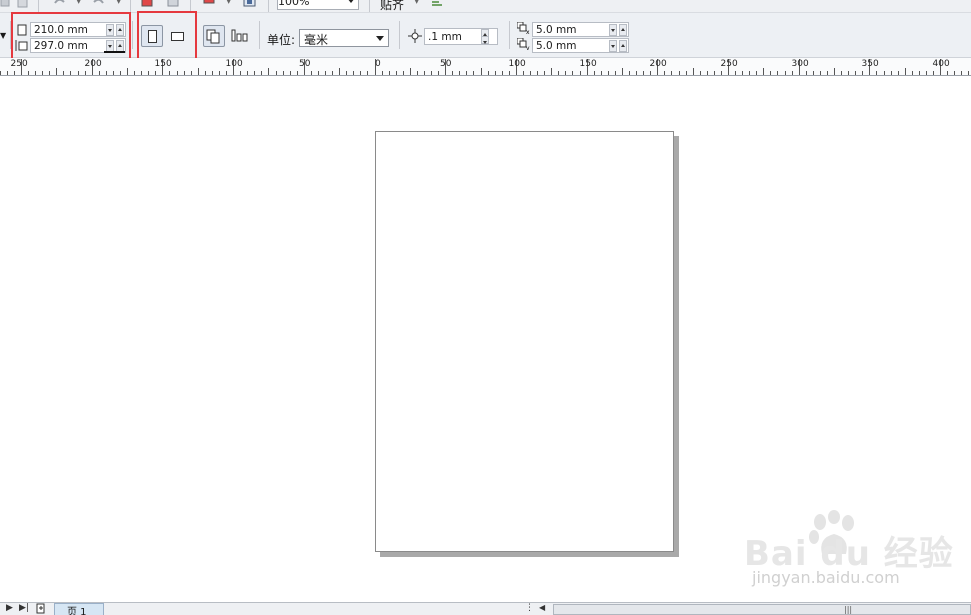 The height and width of the screenshot is (615, 971). What do you see at coordinates (580, 45) in the screenshot?
I see `duplicate-y-field: 5.0 mm` at bounding box center [580, 45].